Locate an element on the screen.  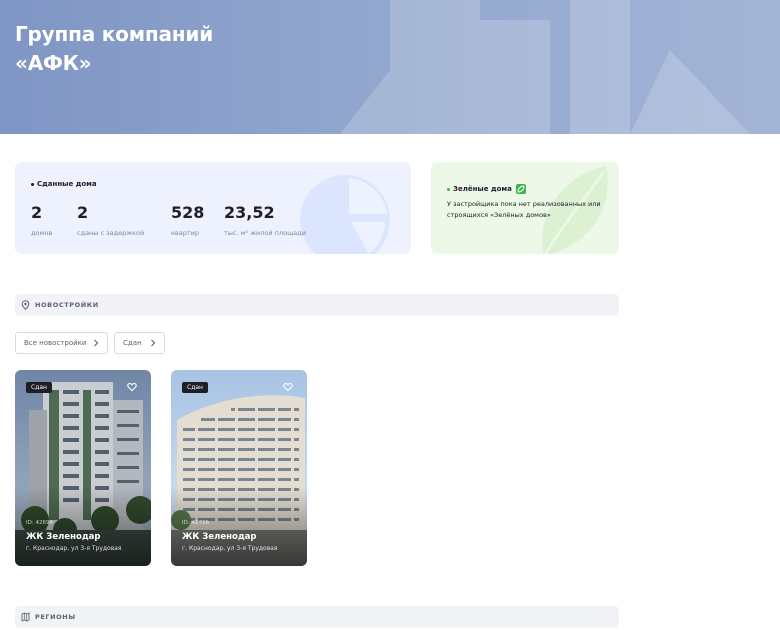
stat-value: 23,52 is located at coordinates (249, 212).